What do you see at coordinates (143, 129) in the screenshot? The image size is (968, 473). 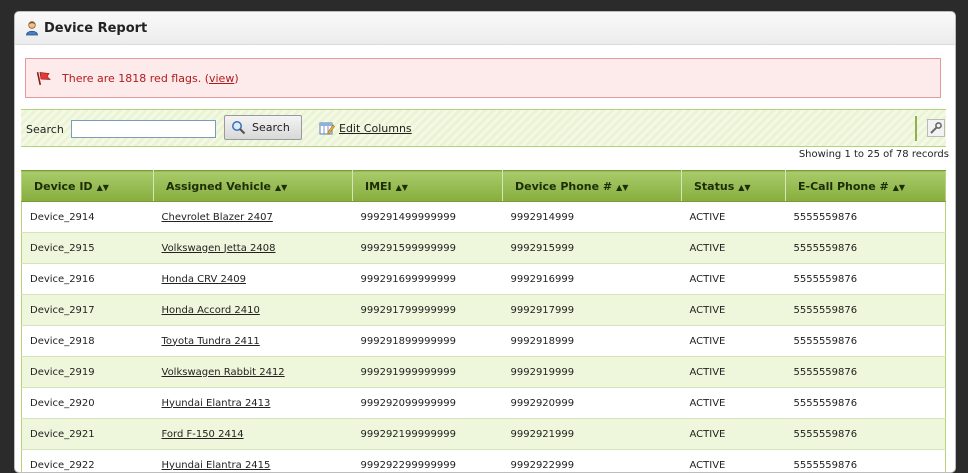 I see `search-input` at bounding box center [143, 129].